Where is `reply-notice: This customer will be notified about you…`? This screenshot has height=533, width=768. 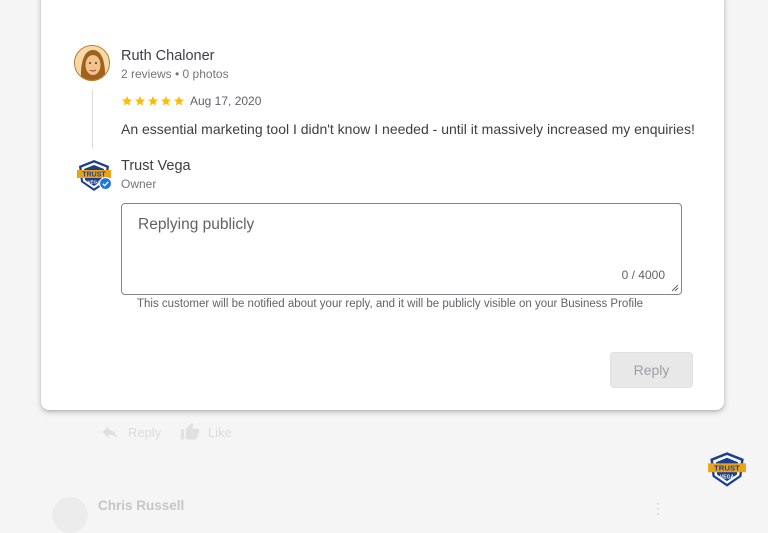
reply-notice: This customer will be notified about you… is located at coordinates (390, 304).